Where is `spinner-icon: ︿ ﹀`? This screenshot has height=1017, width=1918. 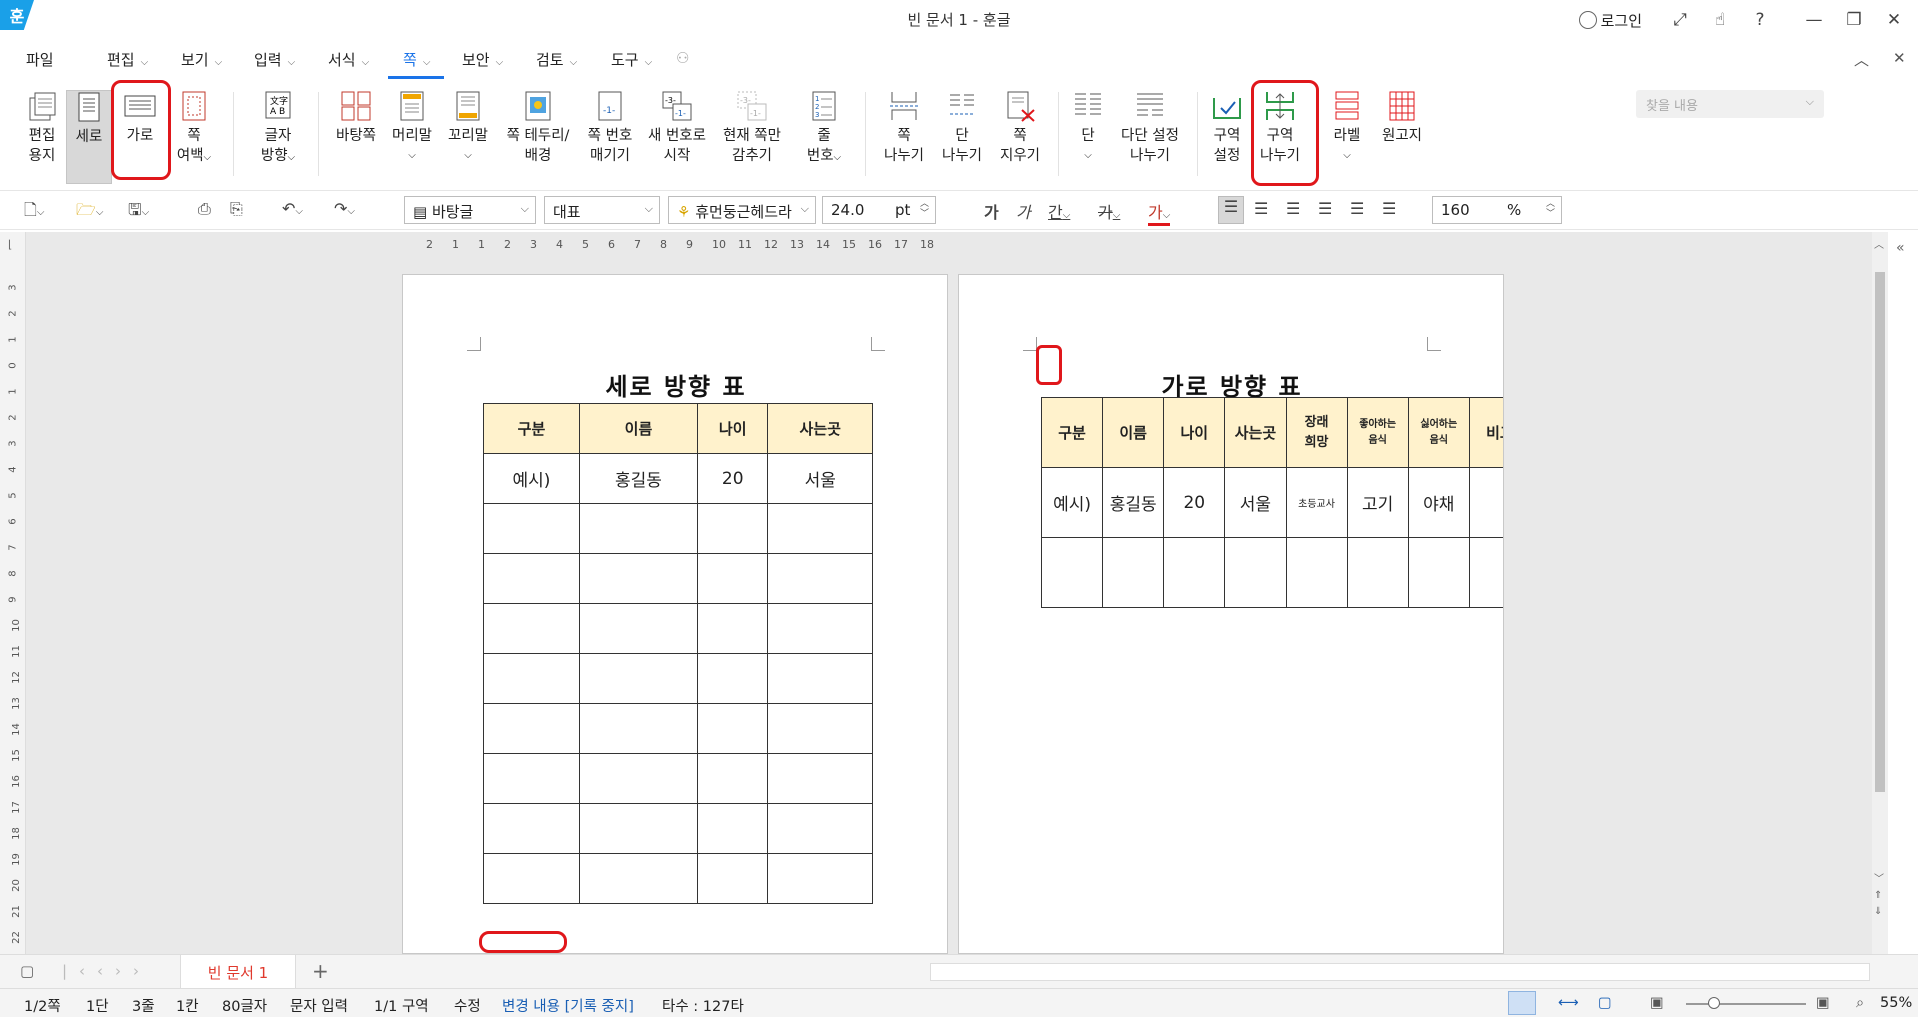 spinner-icon: ︿ ﹀ is located at coordinates (1550, 209).